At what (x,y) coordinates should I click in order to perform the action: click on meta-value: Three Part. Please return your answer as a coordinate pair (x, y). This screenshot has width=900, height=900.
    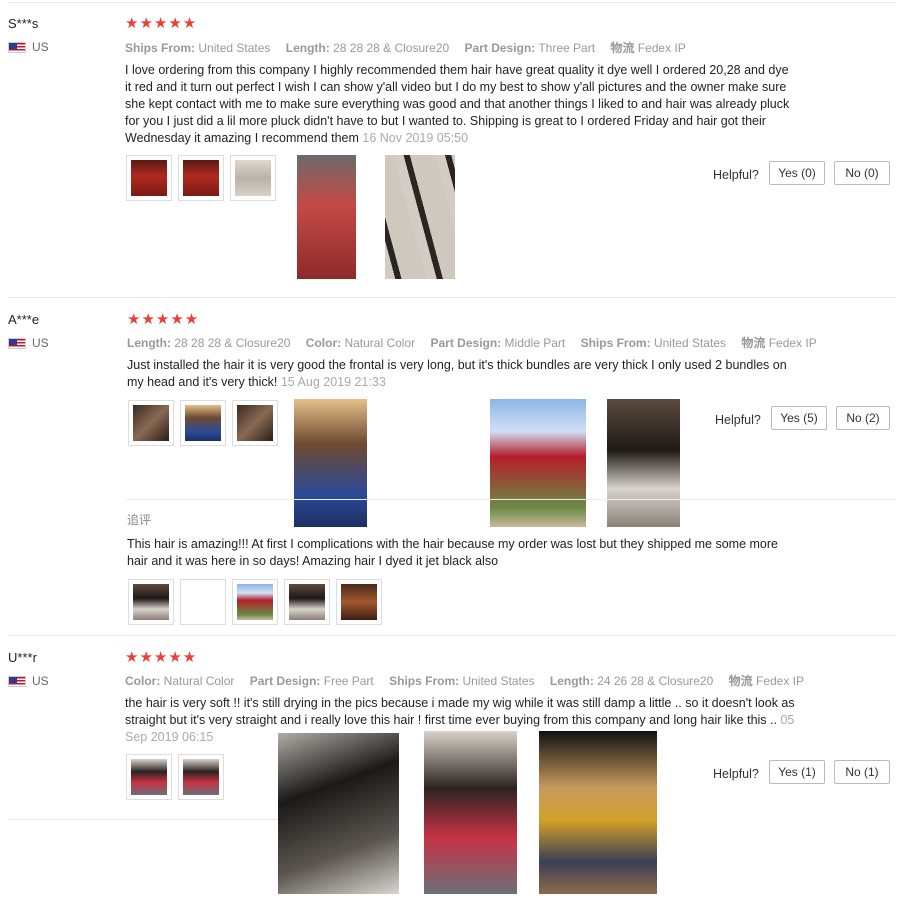
    Looking at the image, I should click on (567, 48).